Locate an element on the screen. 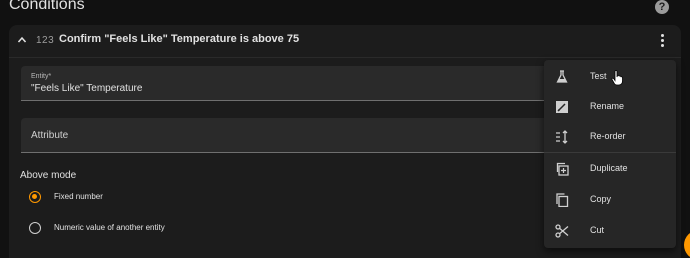  overflow-menu: Test Rename Re-order Duplicate Copy Cut is located at coordinates (610, 154).